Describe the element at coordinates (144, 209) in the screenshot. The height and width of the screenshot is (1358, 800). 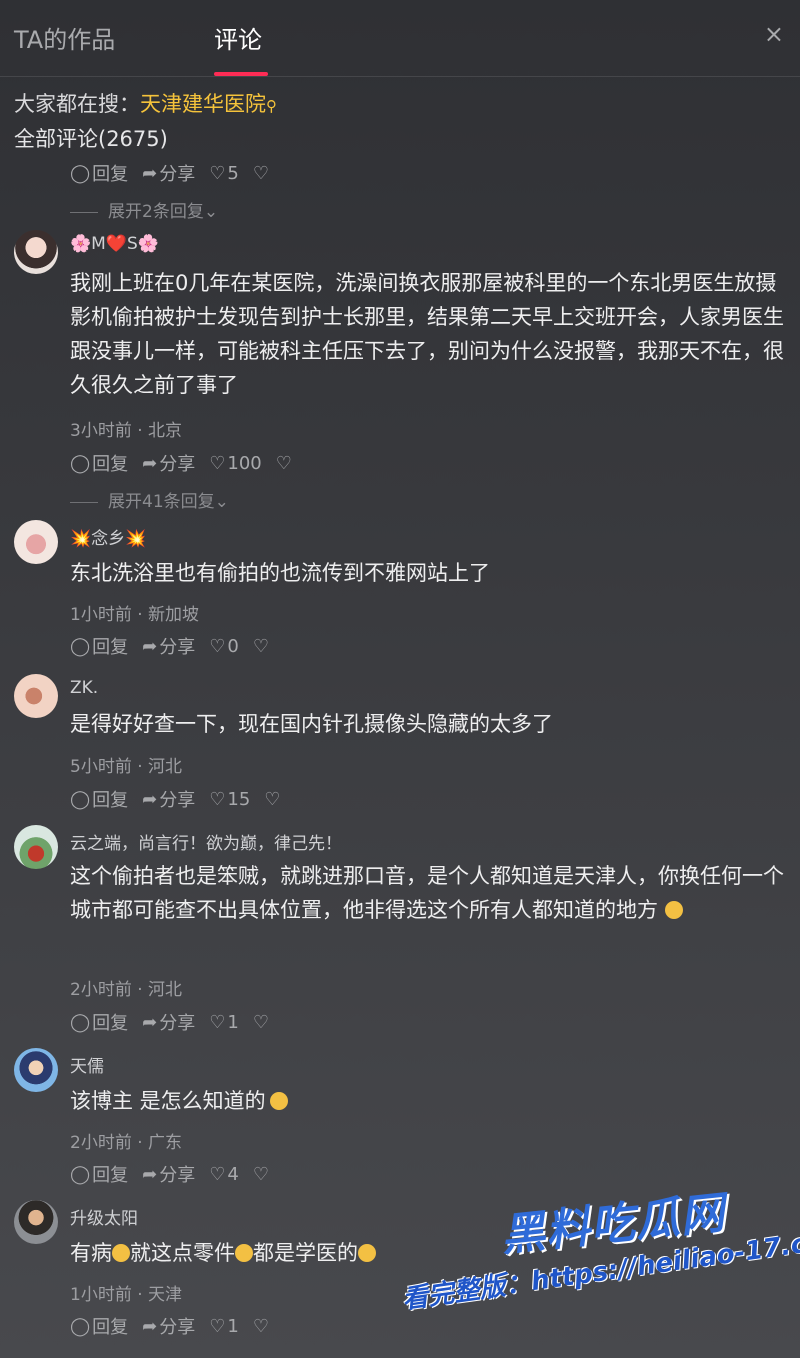
I see `expand-replies-button: 展开2条回复⌄` at that location.